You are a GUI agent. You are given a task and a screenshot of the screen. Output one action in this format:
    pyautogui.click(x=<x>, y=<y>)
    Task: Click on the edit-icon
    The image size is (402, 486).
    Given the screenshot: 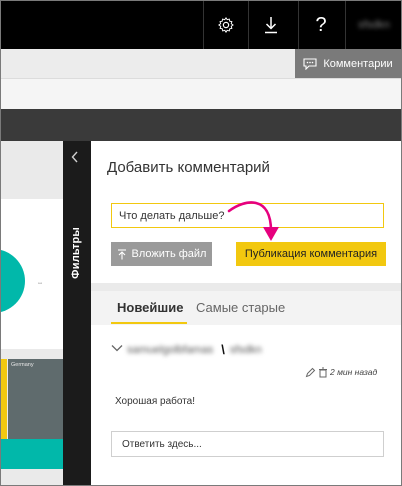 What is the action you would take?
    pyautogui.click(x=310, y=374)
    